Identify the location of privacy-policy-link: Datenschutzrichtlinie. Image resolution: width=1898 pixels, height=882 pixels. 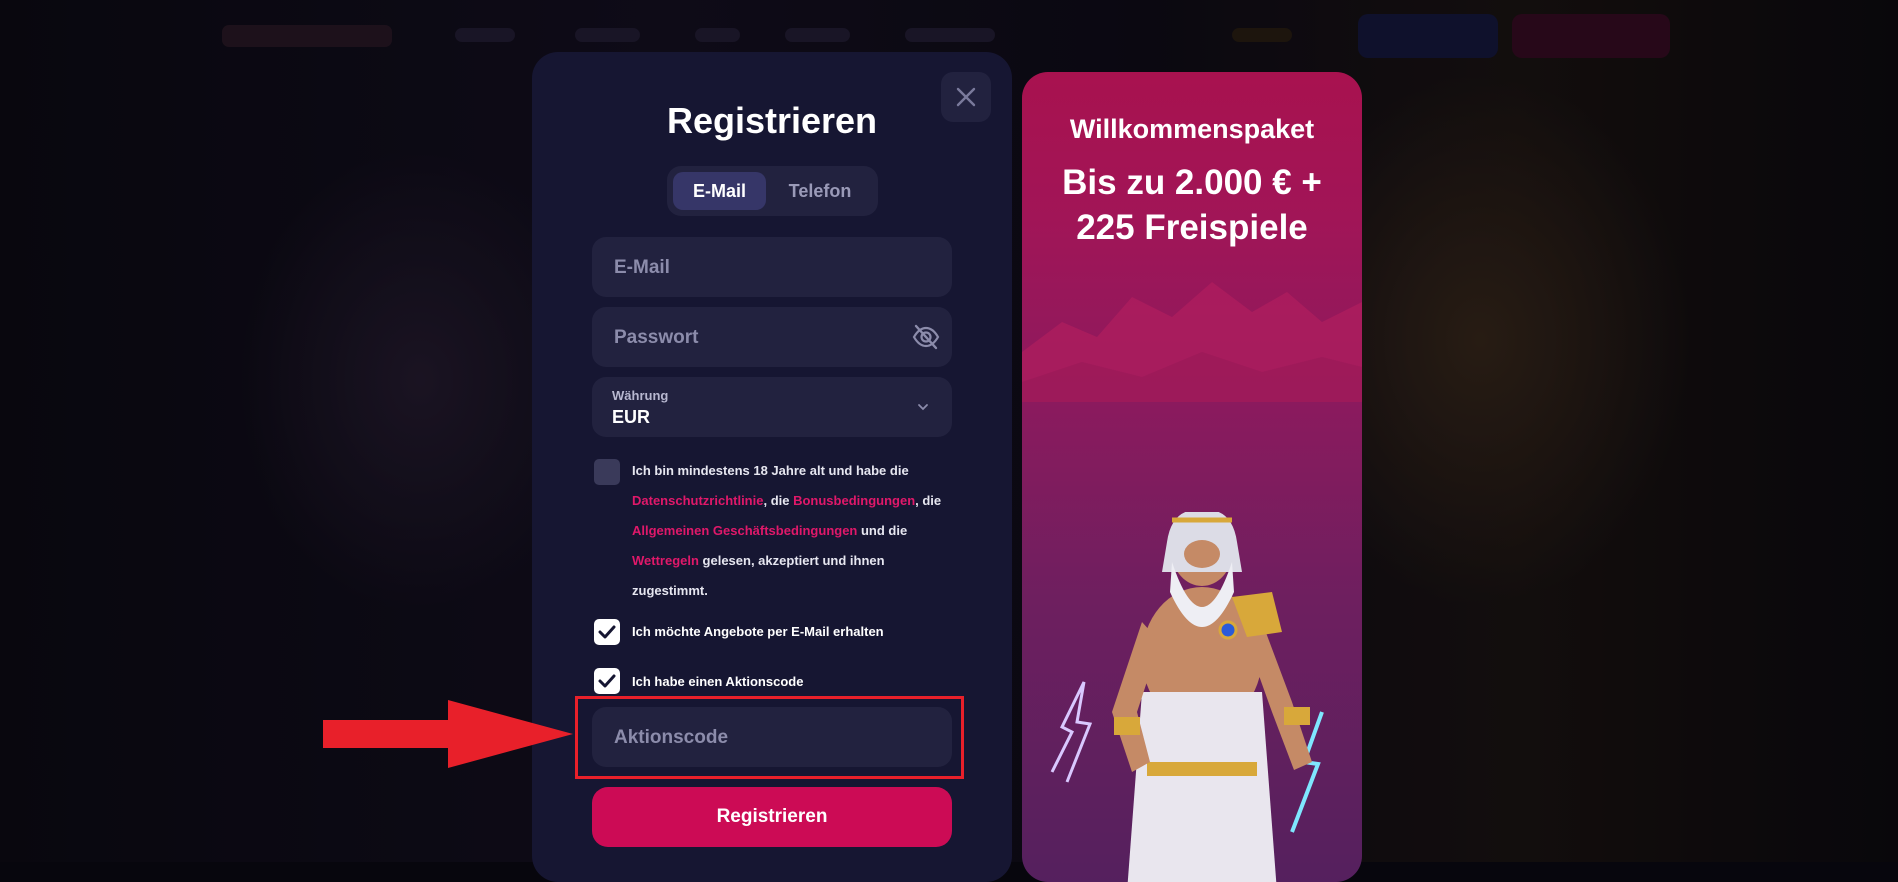
(697, 500).